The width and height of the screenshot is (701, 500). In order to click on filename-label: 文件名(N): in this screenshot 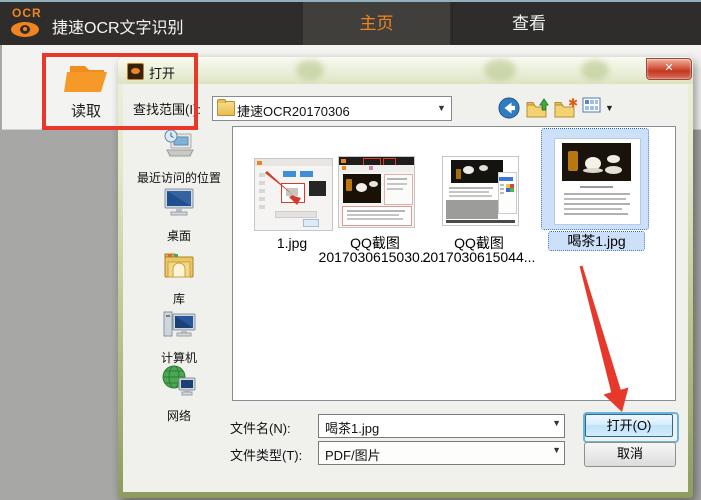, I will do `click(260, 428)`.